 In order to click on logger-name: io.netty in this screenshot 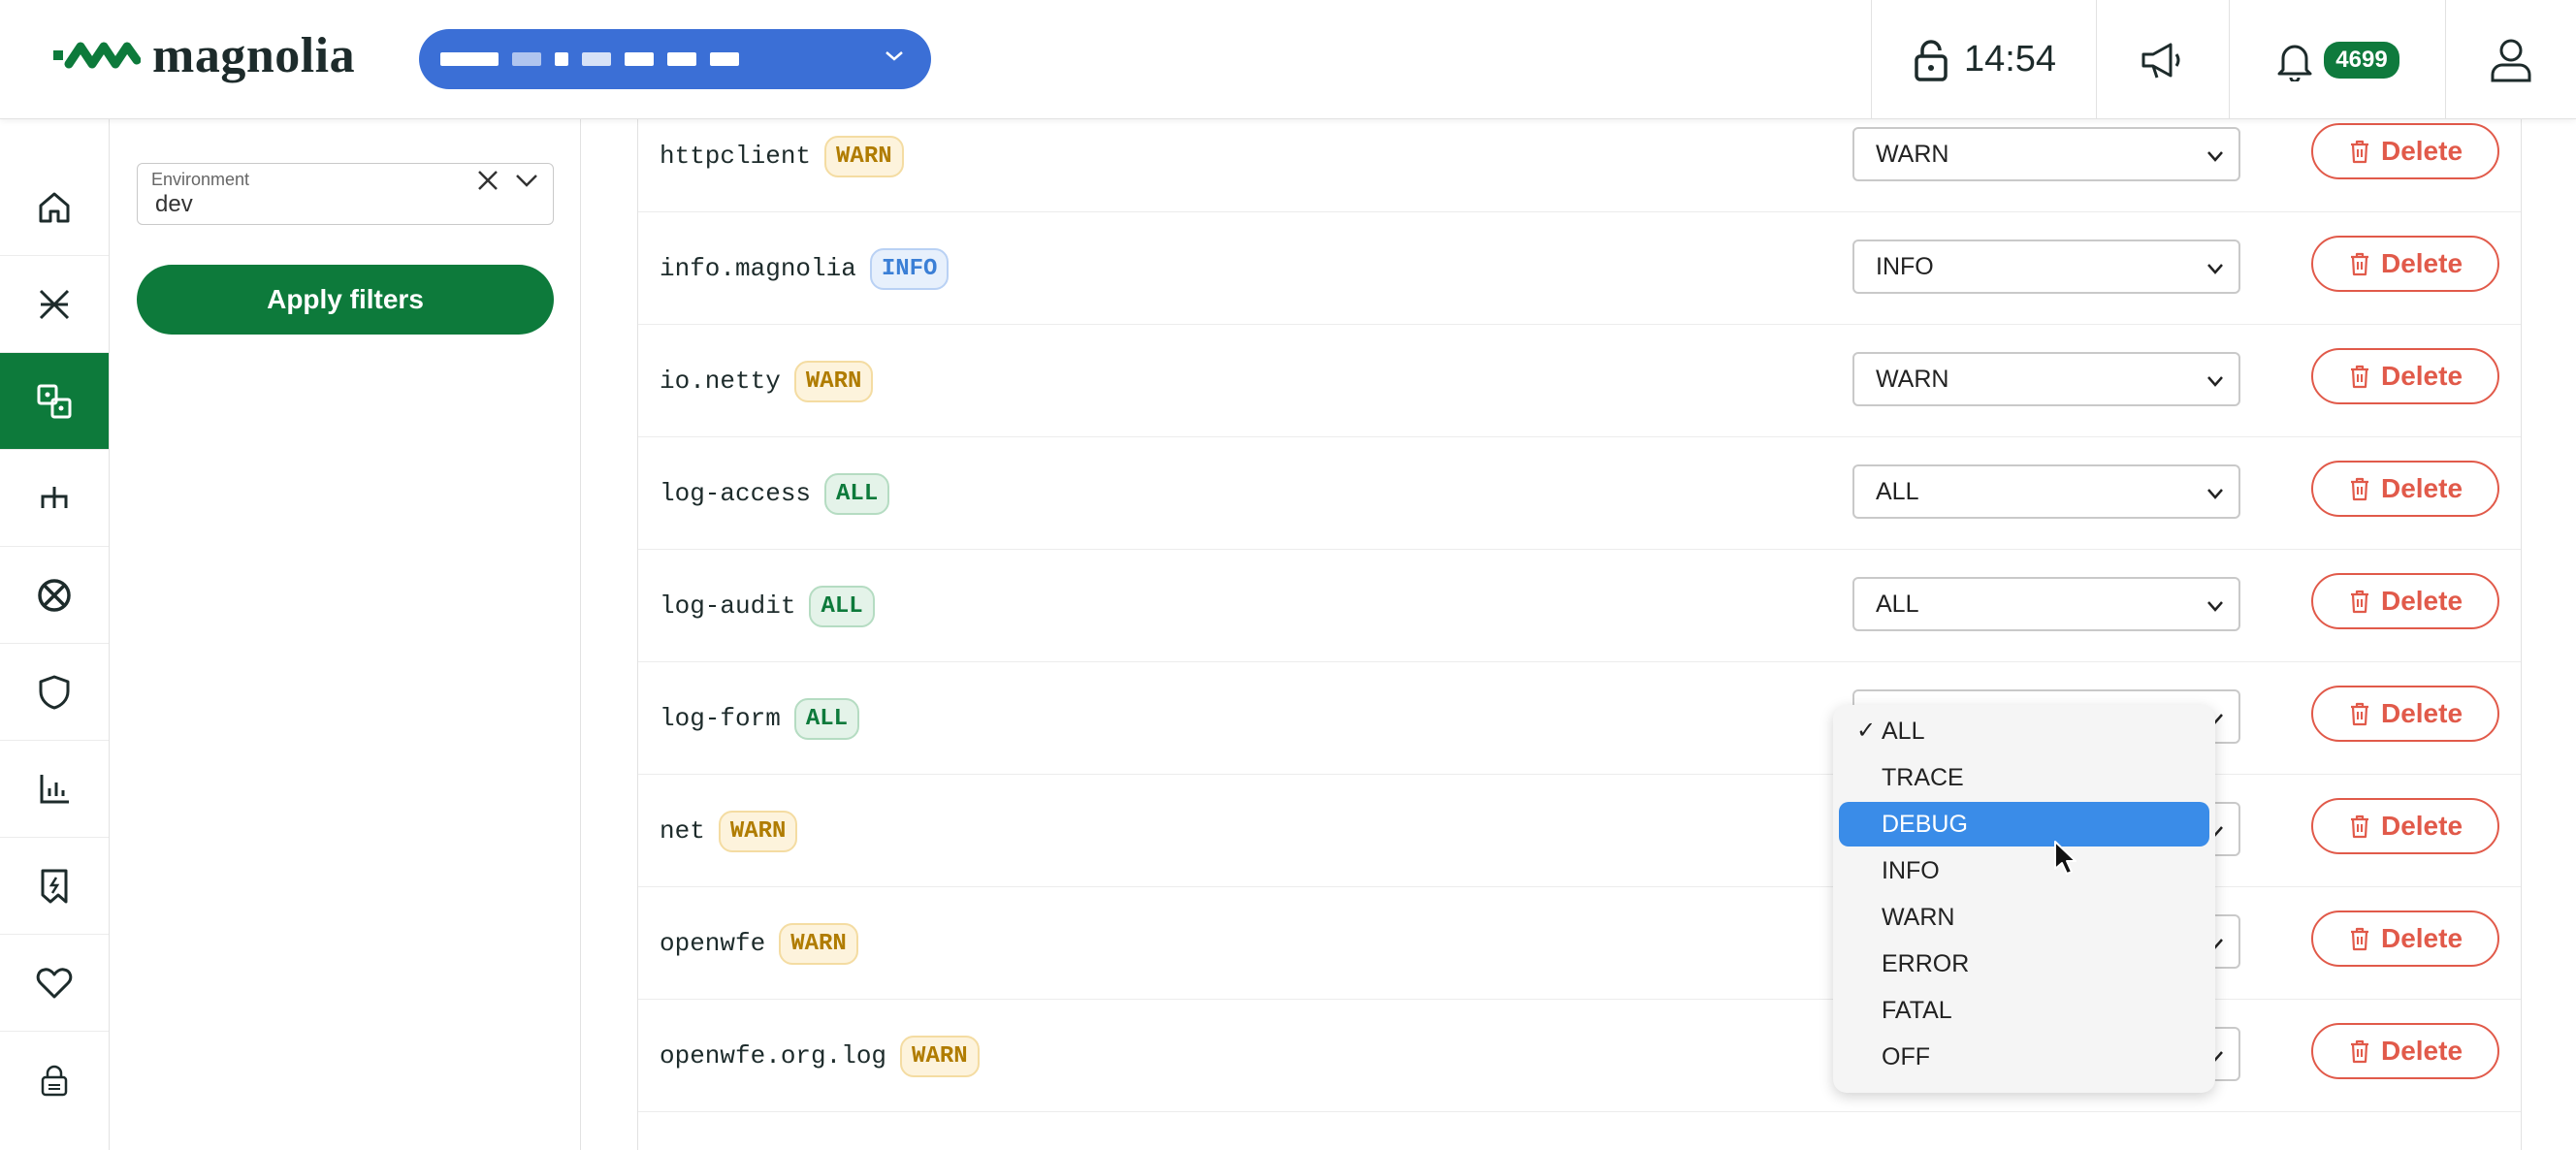, I will do `click(720, 381)`.